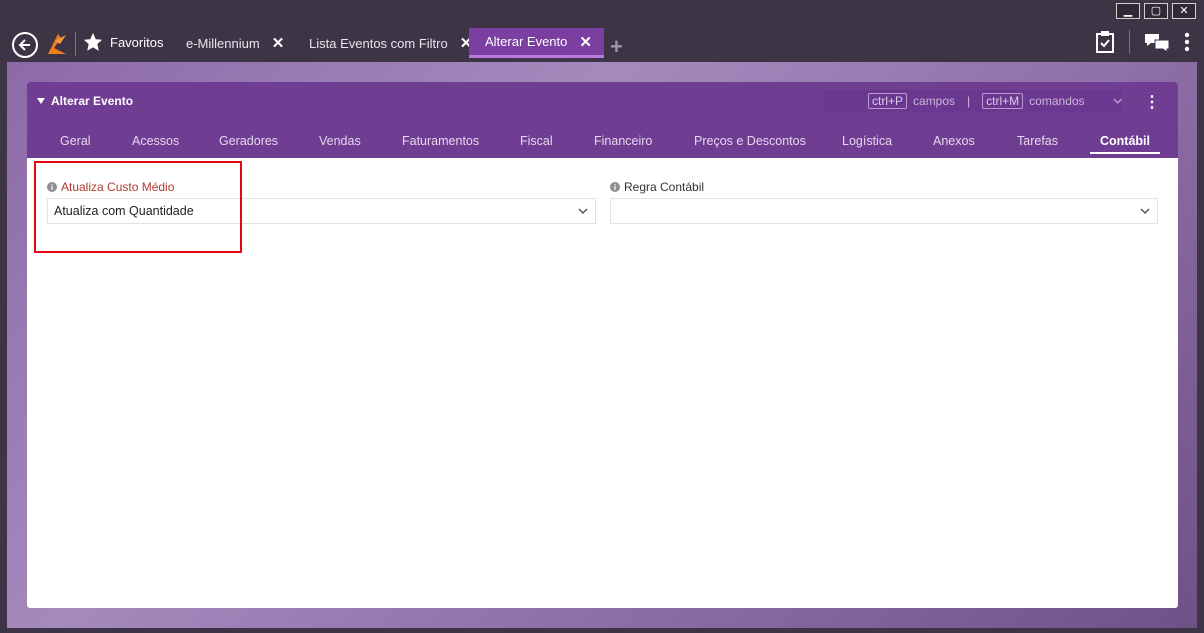 This screenshot has width=1204, height=633. What do you see at coordinates (1184, 11) in the screenshot?
I see `close-window-button: ✕` at bounding box center [1184, 11].